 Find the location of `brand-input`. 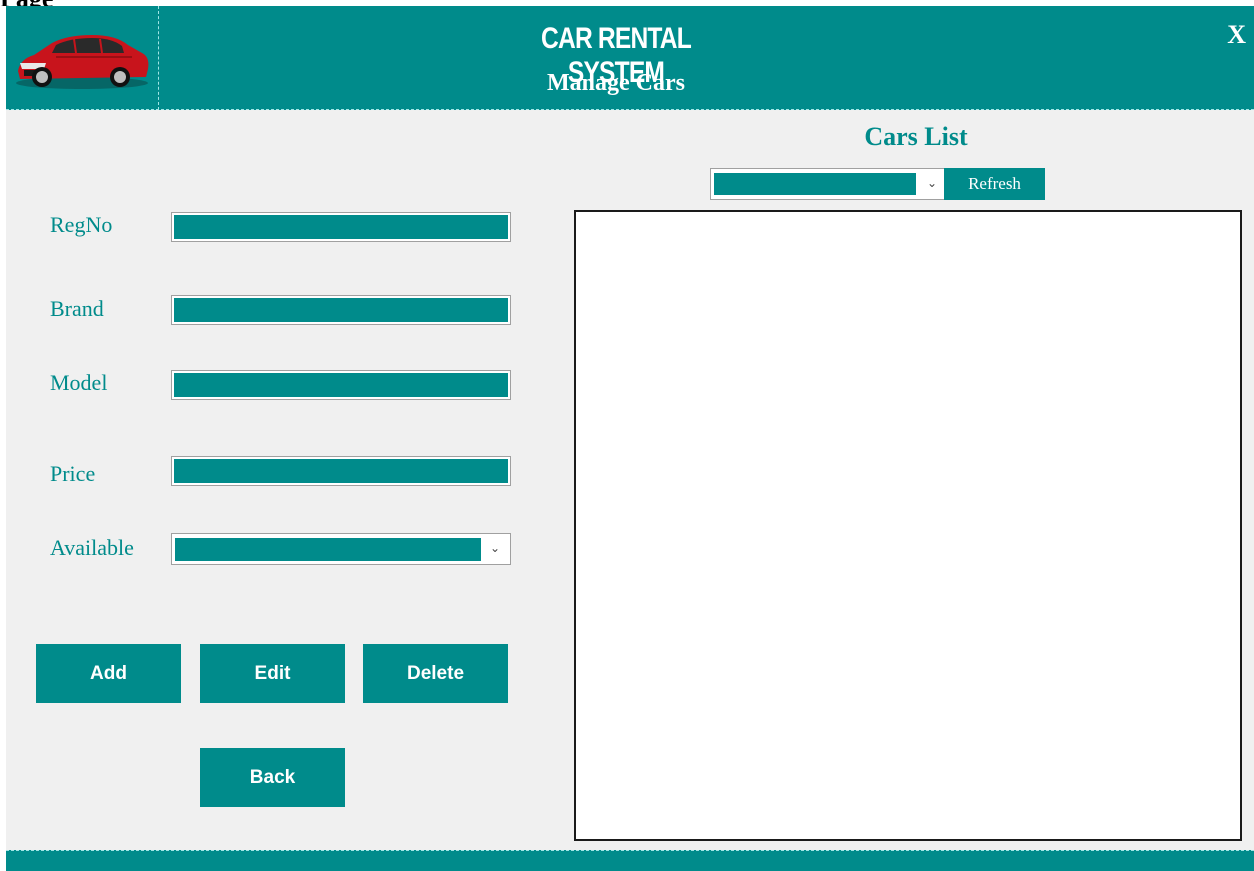

brand-input is located at coordinates (341, 310).